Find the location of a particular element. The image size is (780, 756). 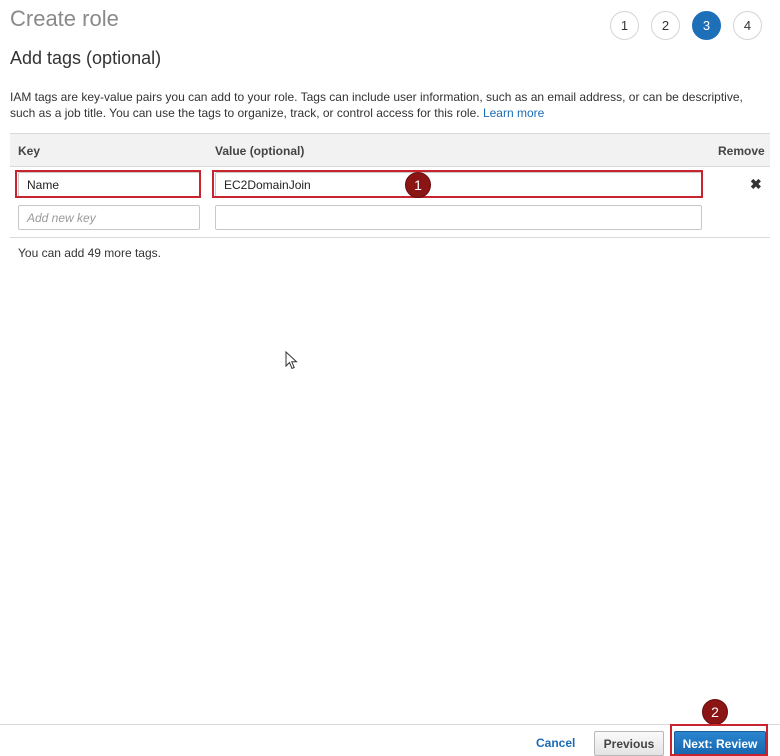

annotation-badge-2: 2 is located at coordinates (715, 712).